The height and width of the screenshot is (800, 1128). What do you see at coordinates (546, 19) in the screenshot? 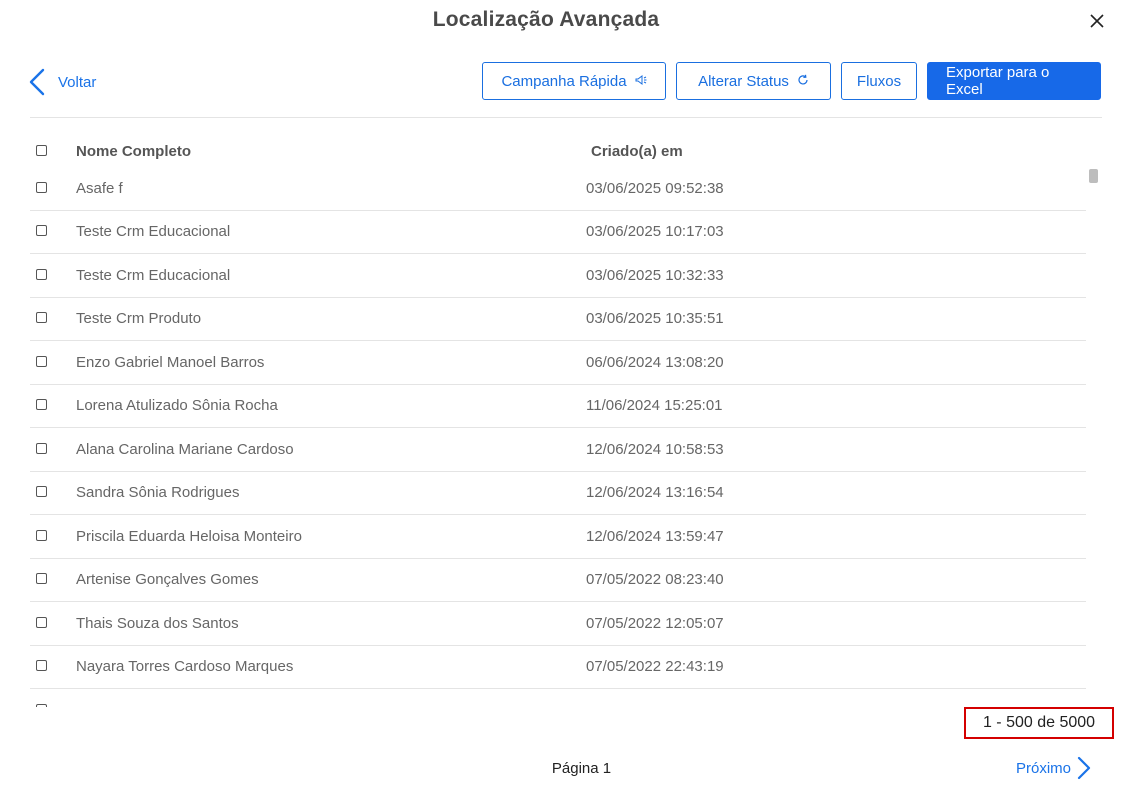
I see `dialog-title: Localização Avançada` at bounding box center [546, 19].